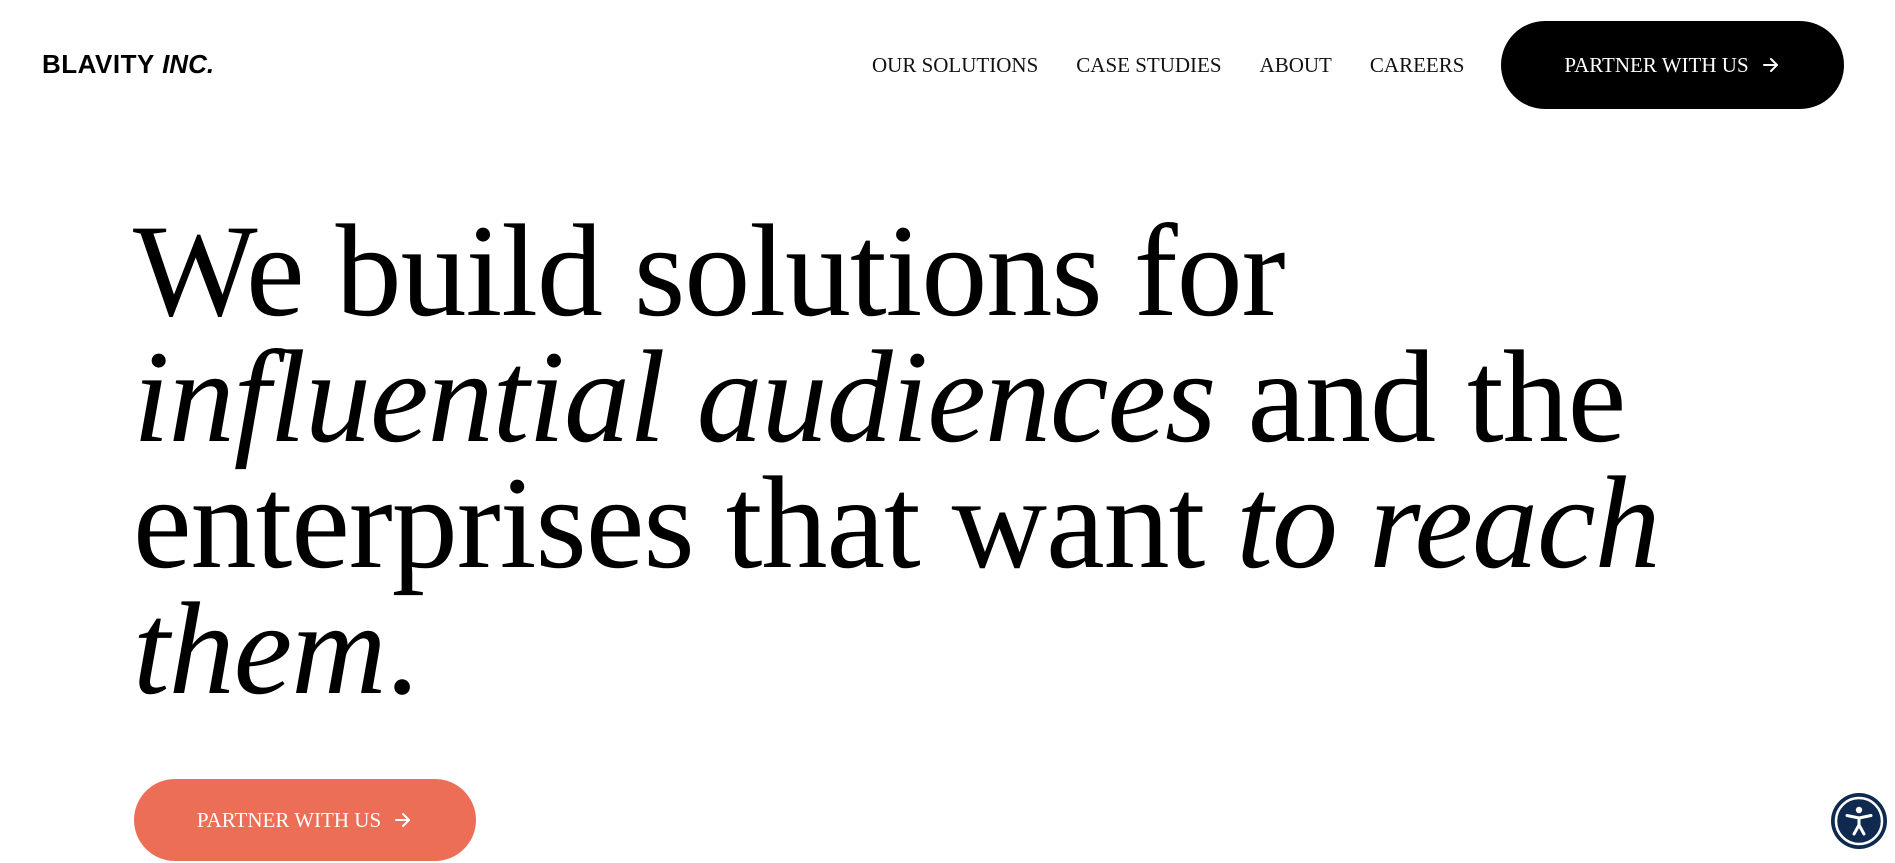 The height and width of the screenshot is (863, 1895). What do you see at coordinates (1656, 64) in the screenshot?
I see `partner-header-label: PARTNER WITH US` at bounding box center [1656, 64].